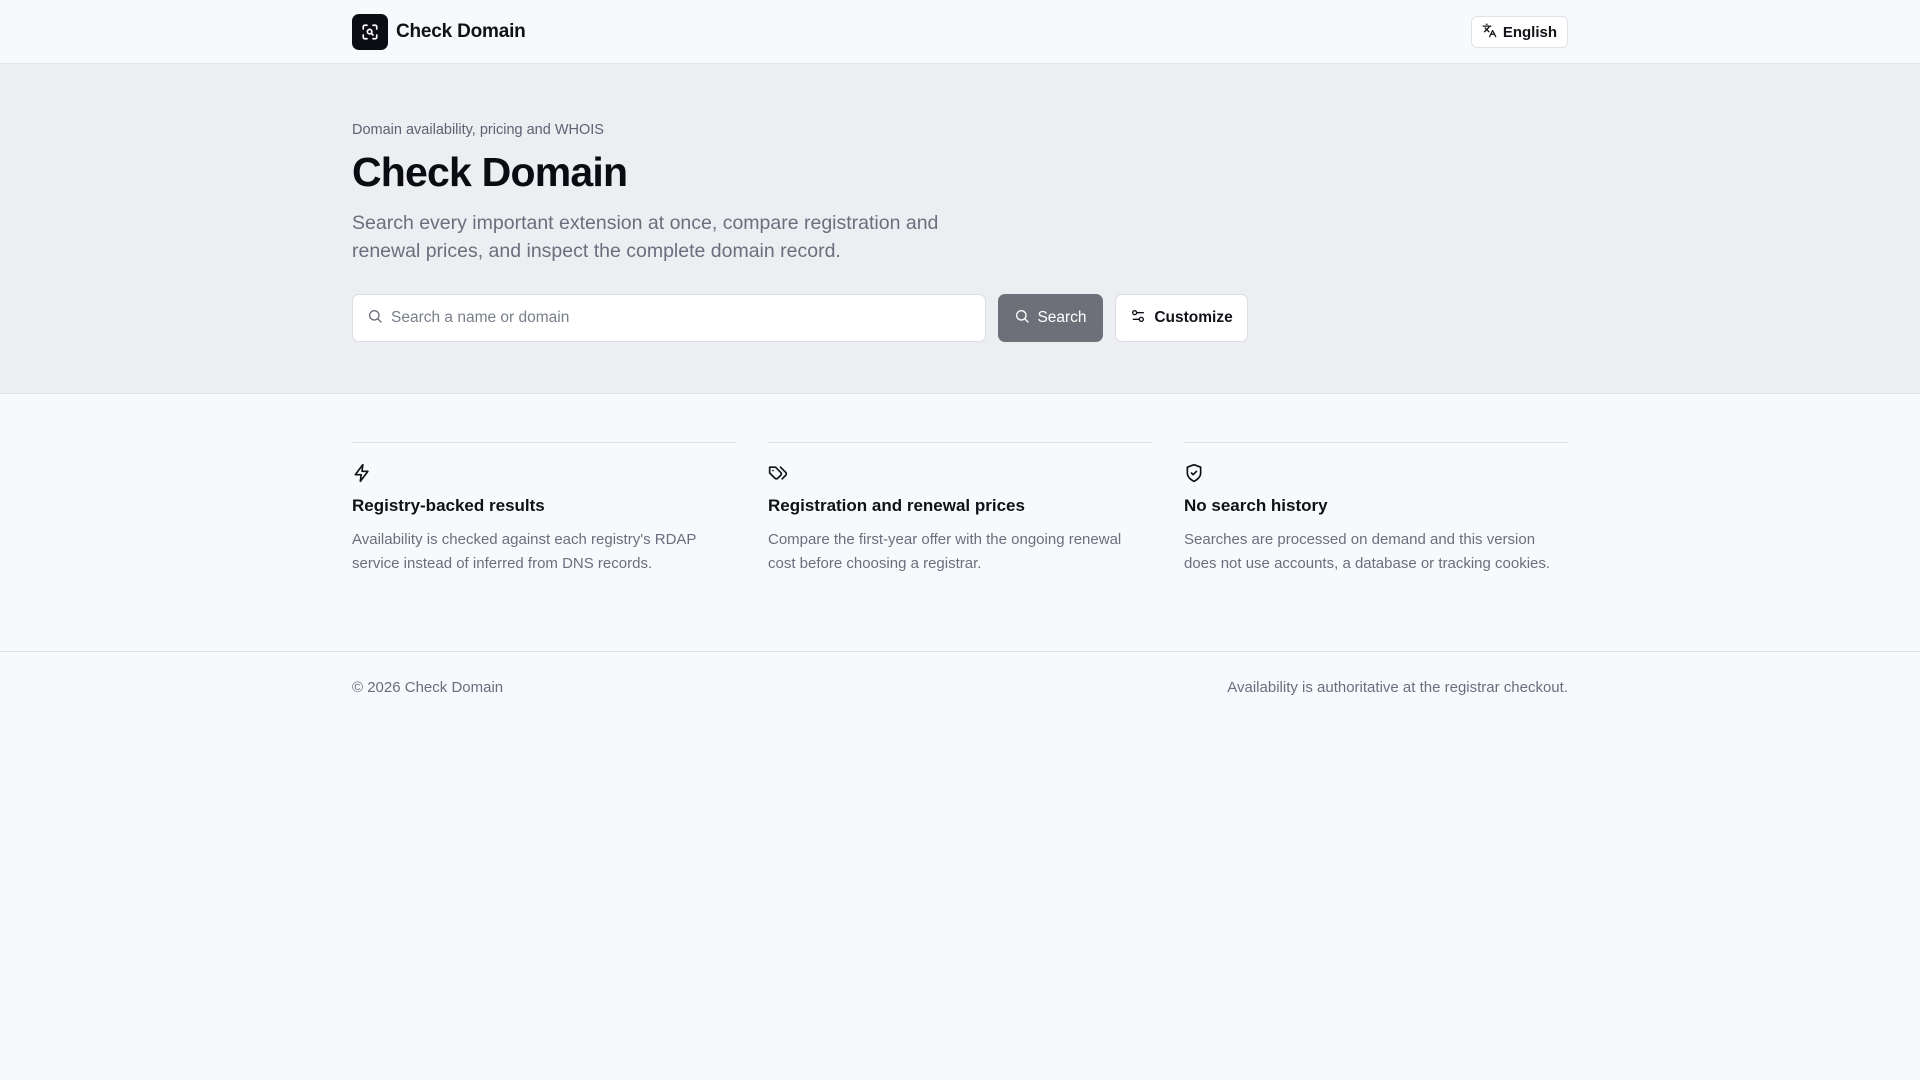  Describe the element at coordinates (681, 318) in the screenshot. I see `search-input` at that location.